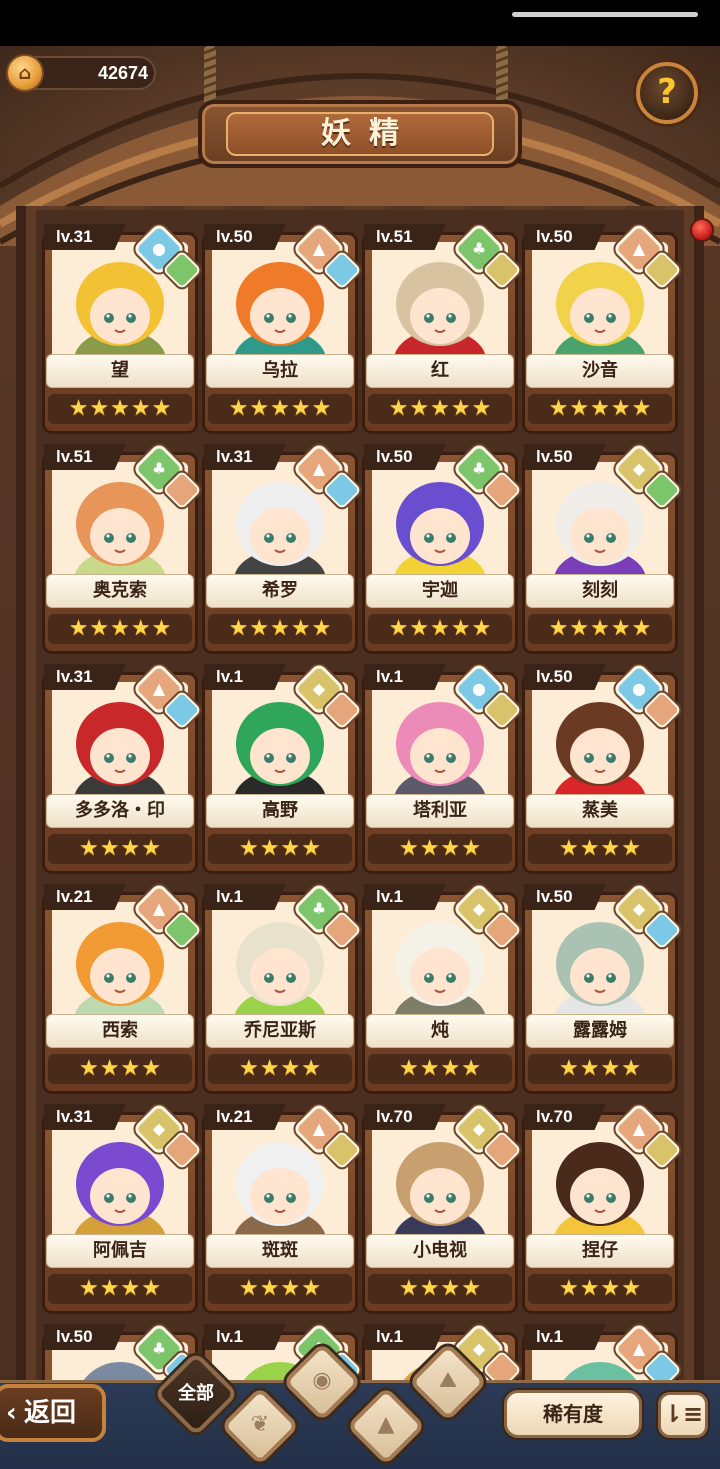  What do you see at coordinates (440, 1251) in the screenshot?
I see `fairy-name: 小电视` at bounding box center [440, 1251].